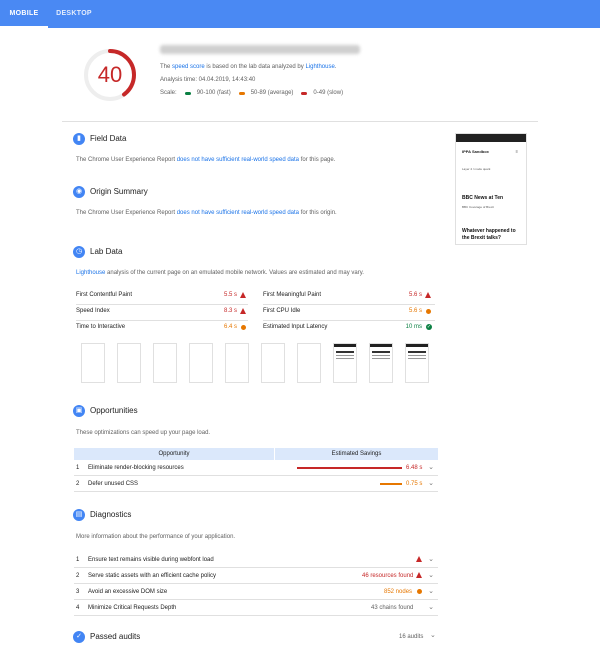 The image size is (600, 671). Describe the element at coordinates (414, 484) in the screenshot. I see `row-value: 0.75 s` at that location.